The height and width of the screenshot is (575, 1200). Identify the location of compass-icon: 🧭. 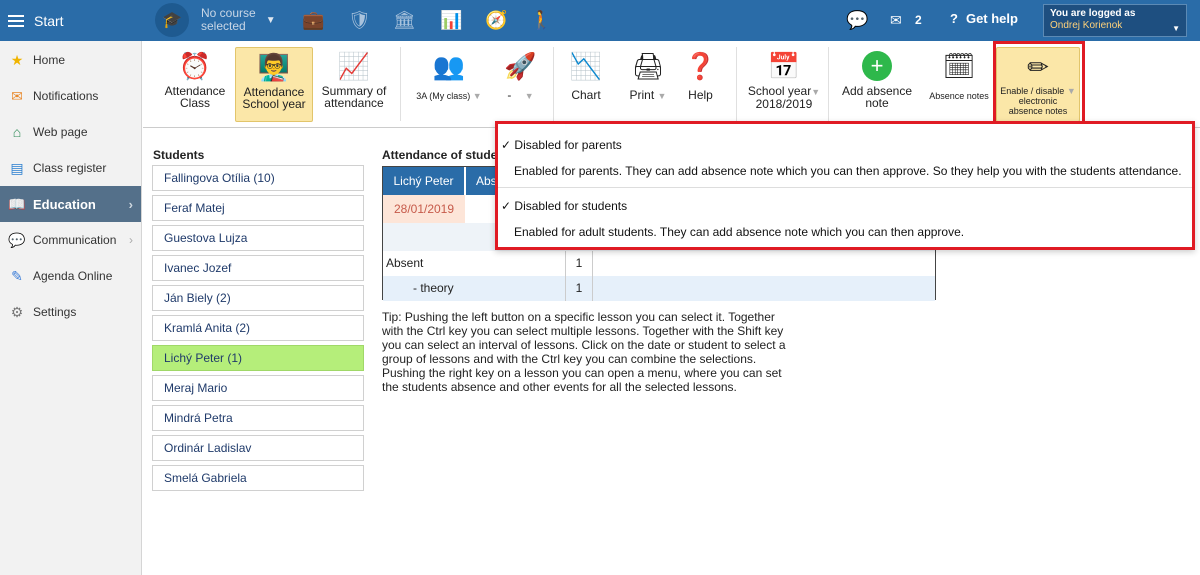
(496, 20).